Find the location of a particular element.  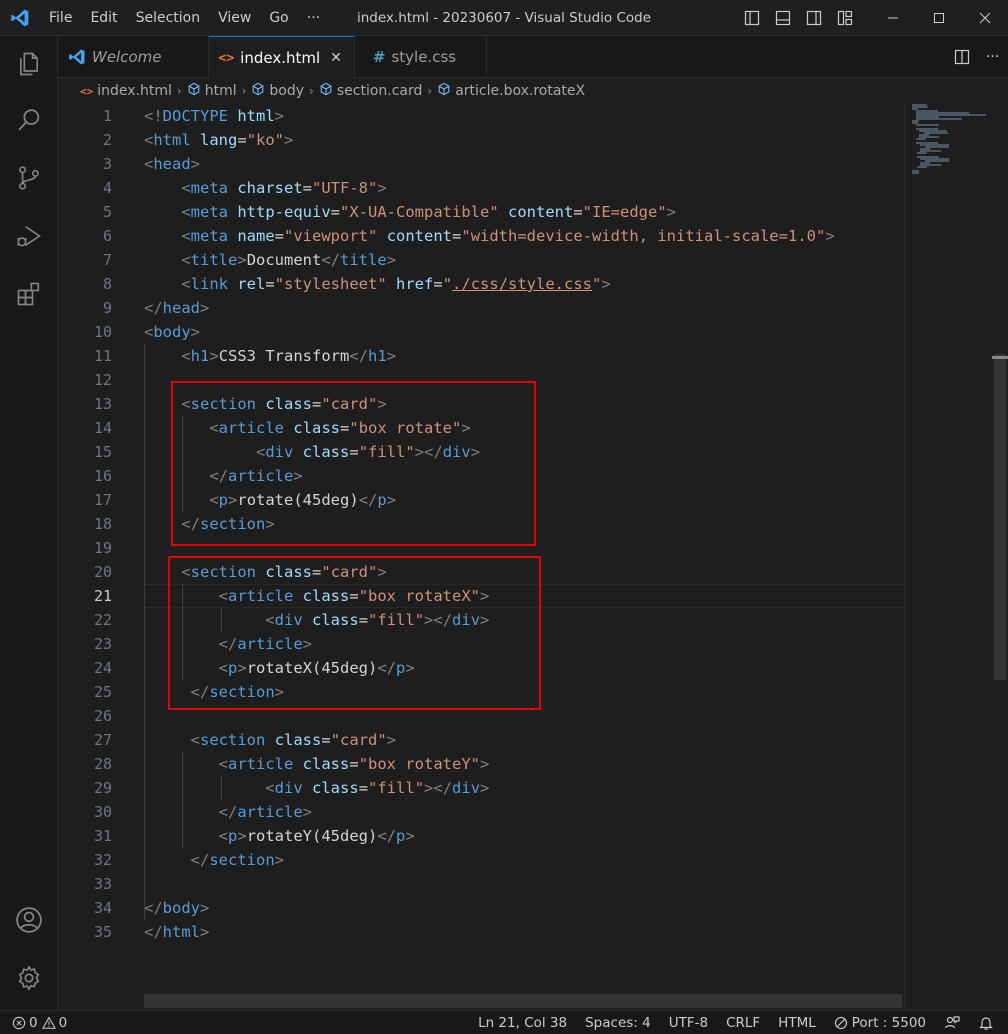

problems-indicator: 0 0 is located at coordinates (44, 1023).